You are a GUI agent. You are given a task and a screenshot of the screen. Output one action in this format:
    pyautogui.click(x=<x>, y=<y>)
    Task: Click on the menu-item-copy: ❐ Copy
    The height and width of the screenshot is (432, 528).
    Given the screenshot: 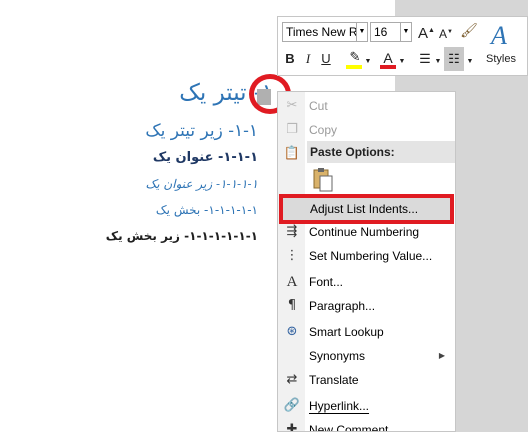 What is the action you would take?
    pyautogui.click(x=366, y=130)
    